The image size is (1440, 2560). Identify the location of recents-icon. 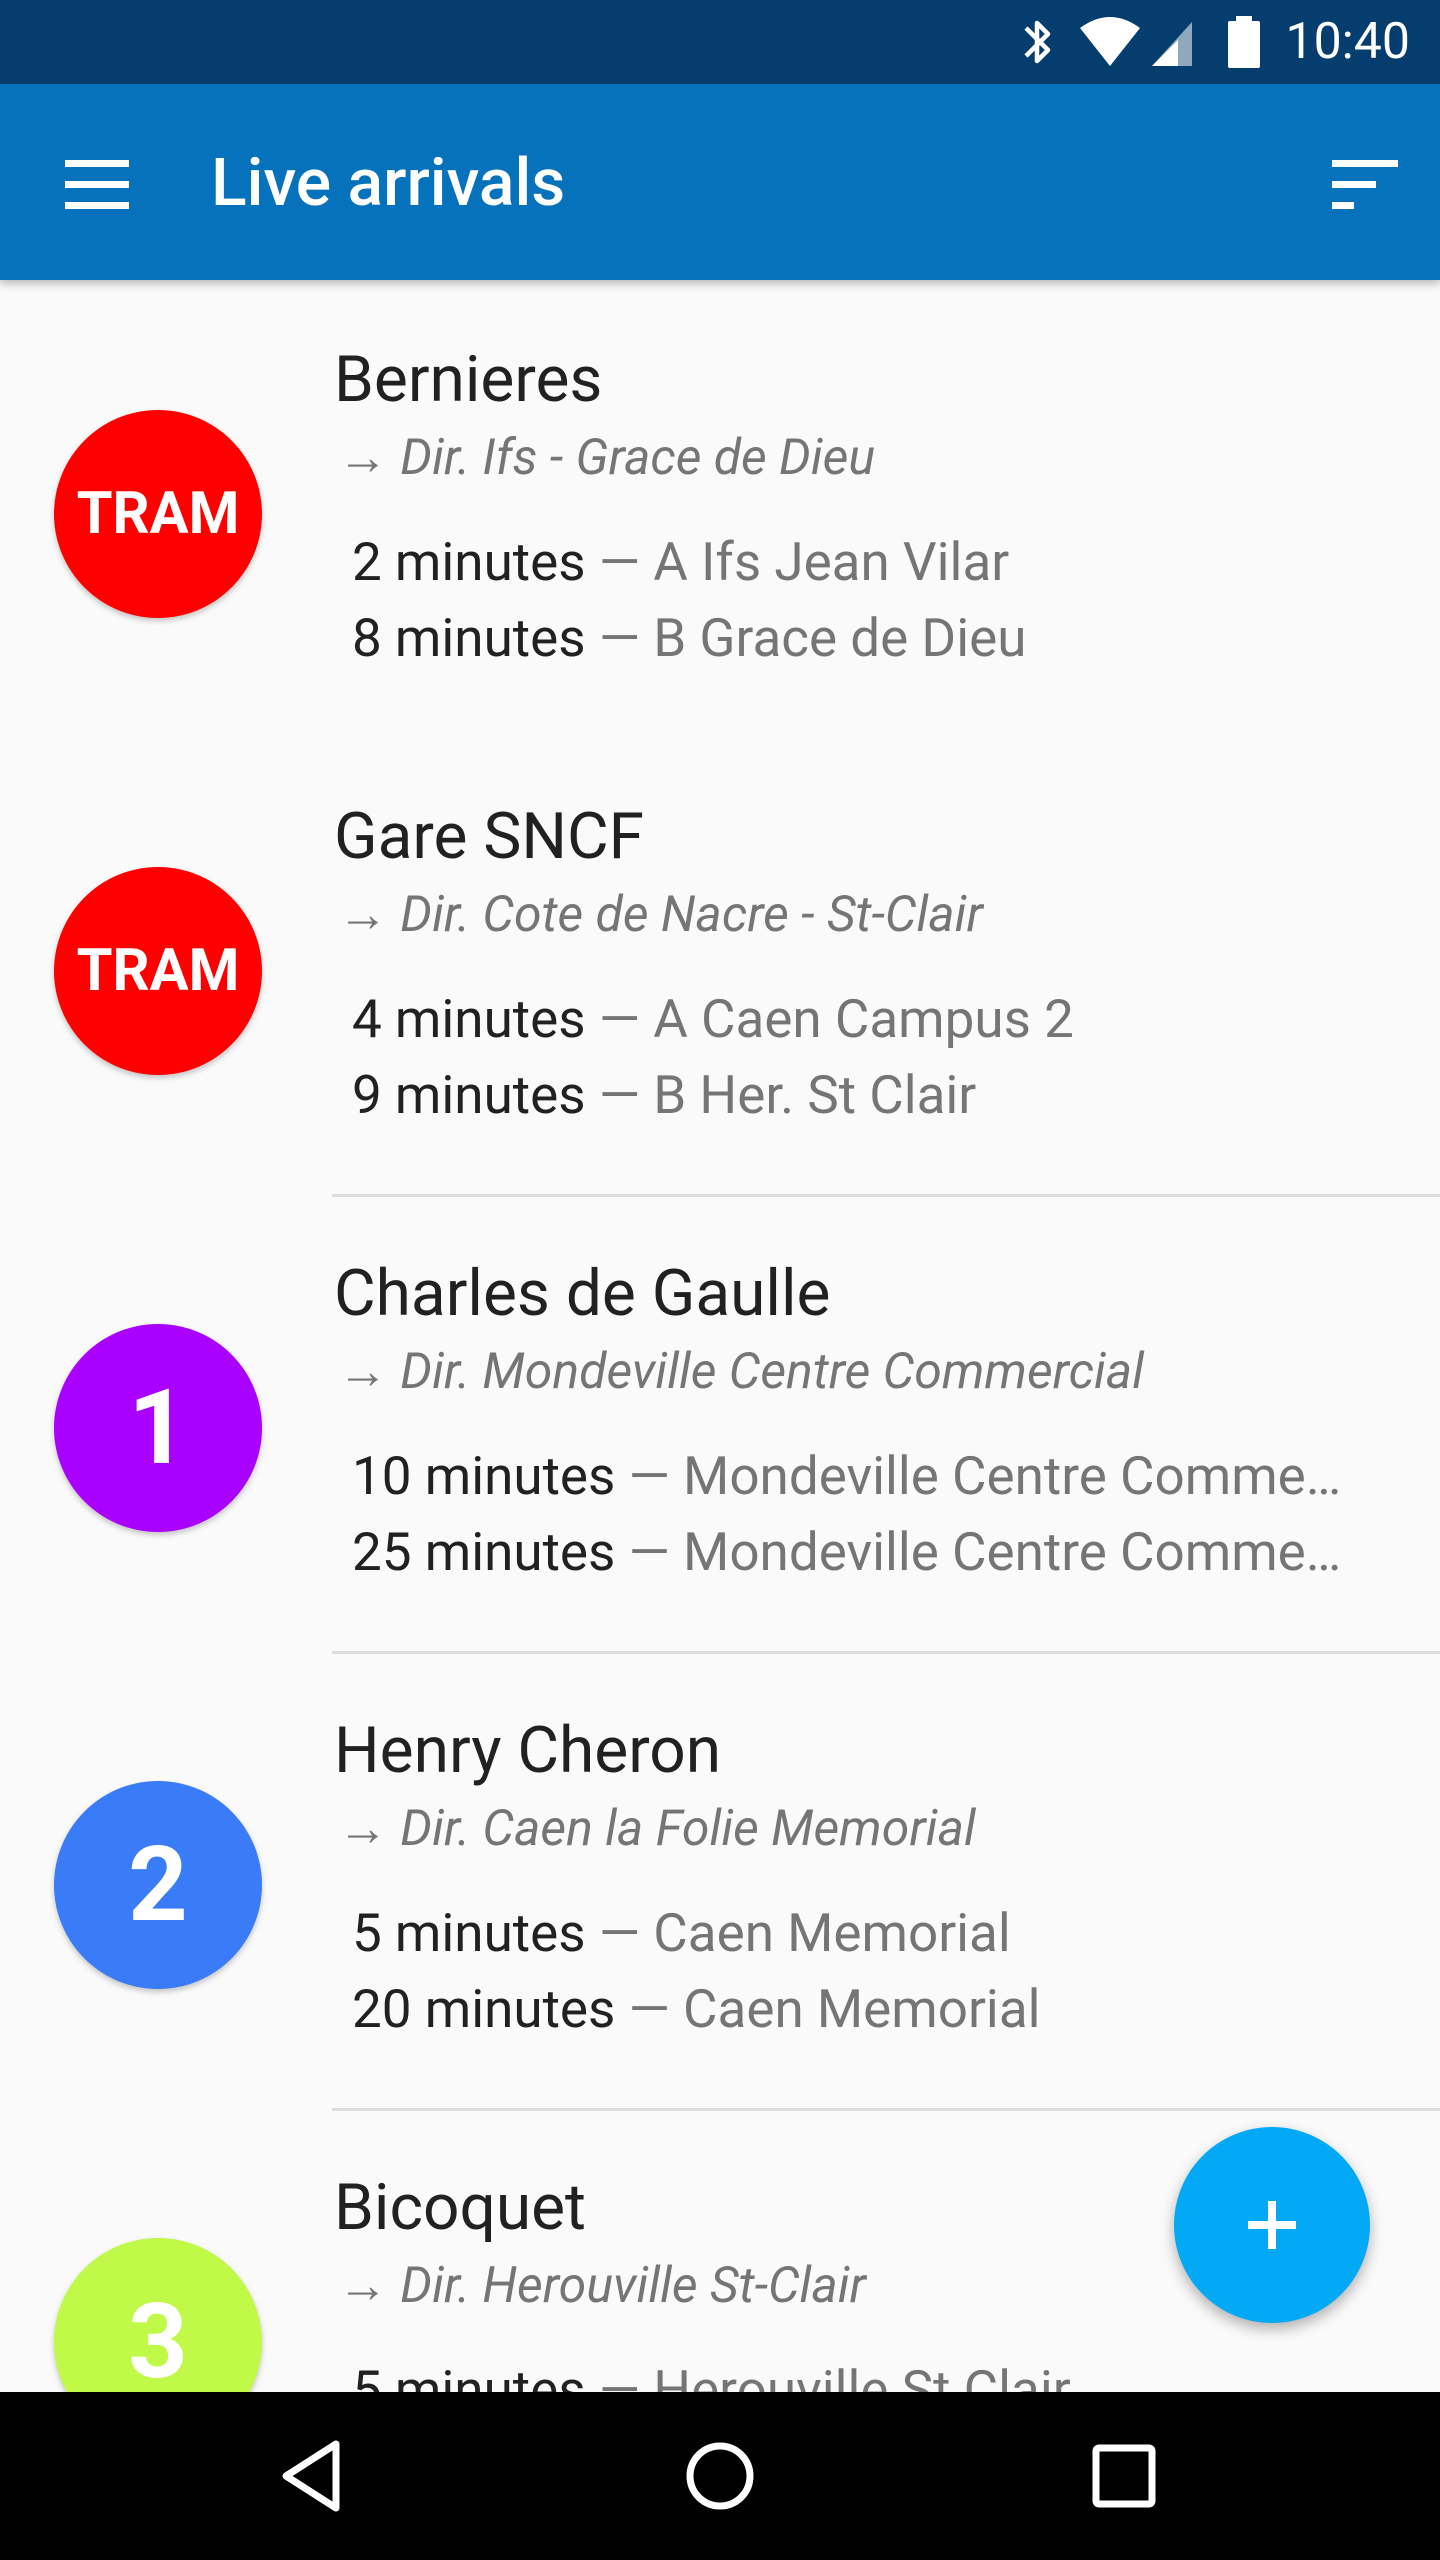
(1124, 2476).